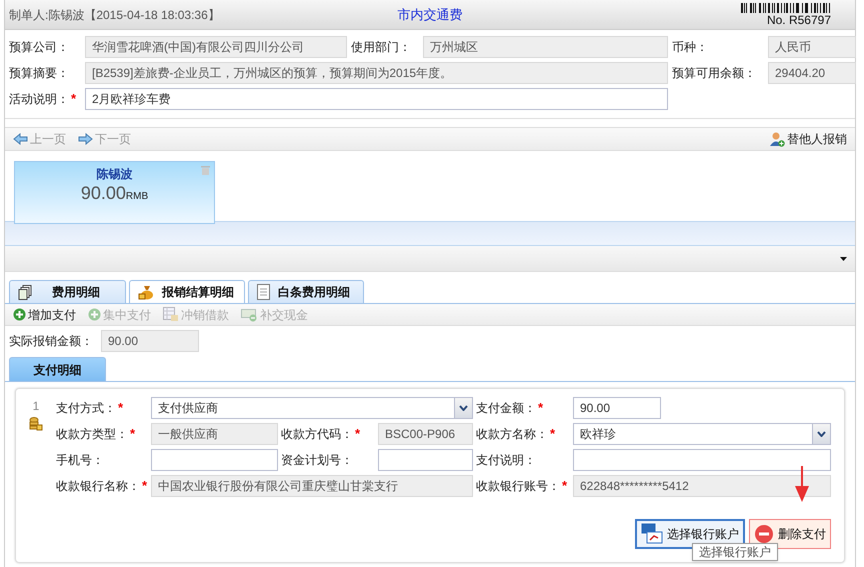  I want to click on field-label: 收款银行名称：, so click(98, 486).